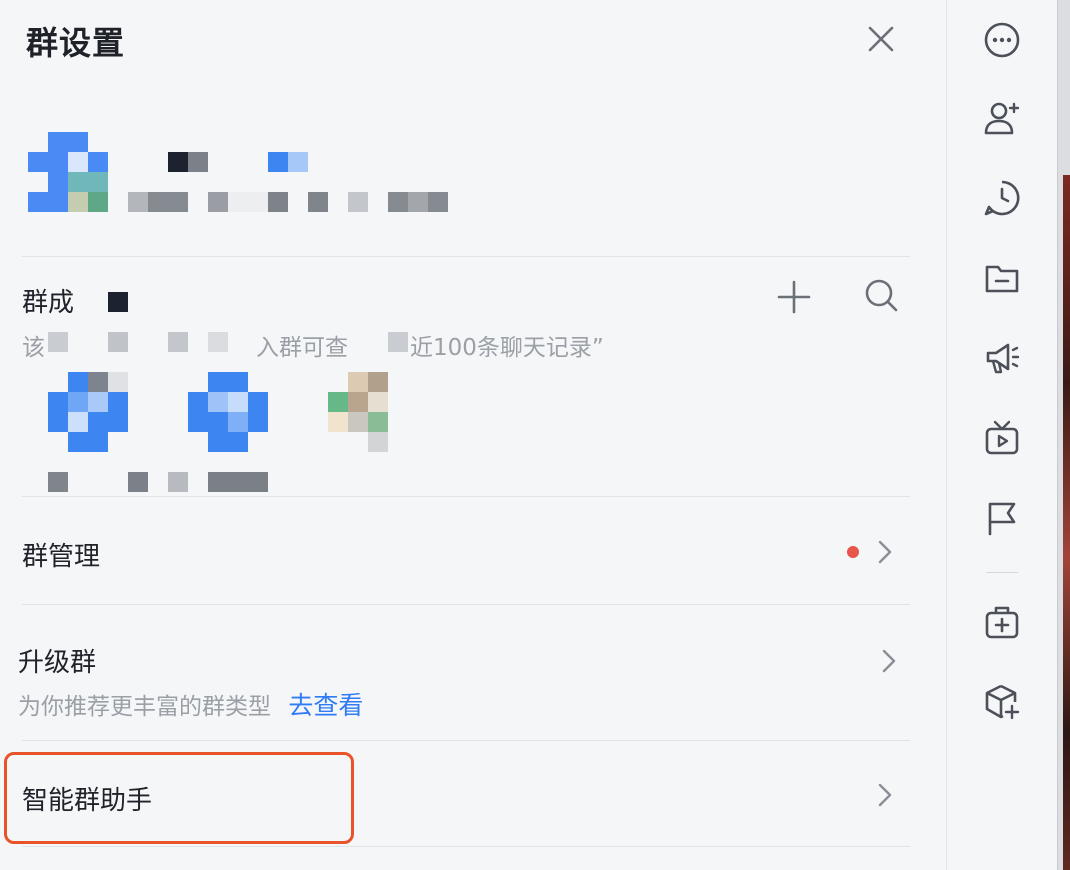 This screenshot has height=870, width=1070. Describe the element at coordinates (48, 303) in the screenshot. I see `members-label: 群成` at that location.